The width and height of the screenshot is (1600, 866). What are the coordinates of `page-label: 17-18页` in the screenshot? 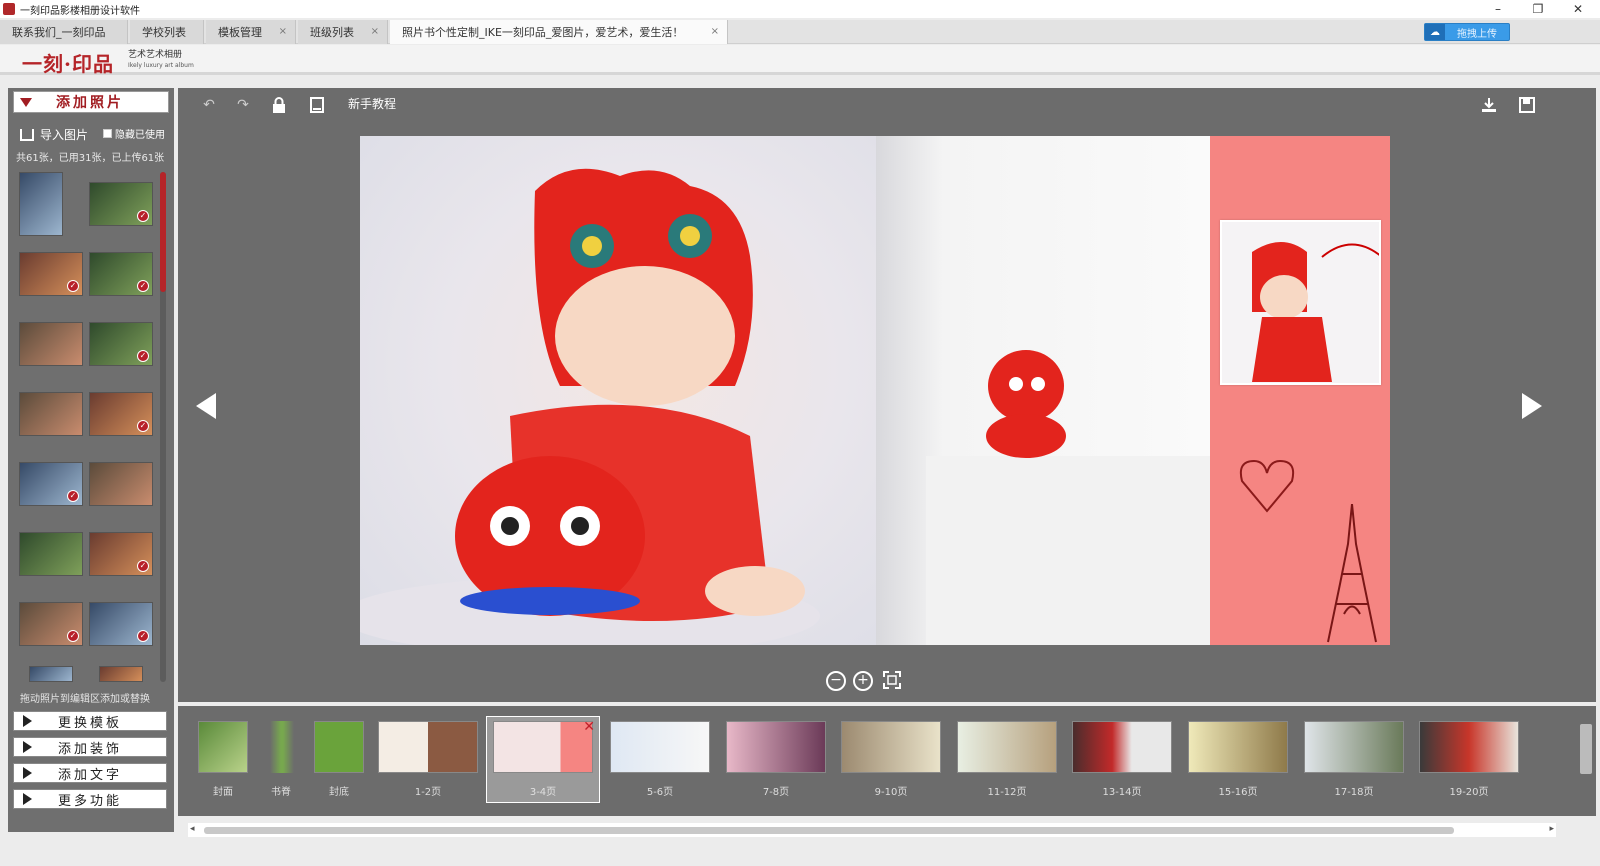 It's located at (1354, 792).